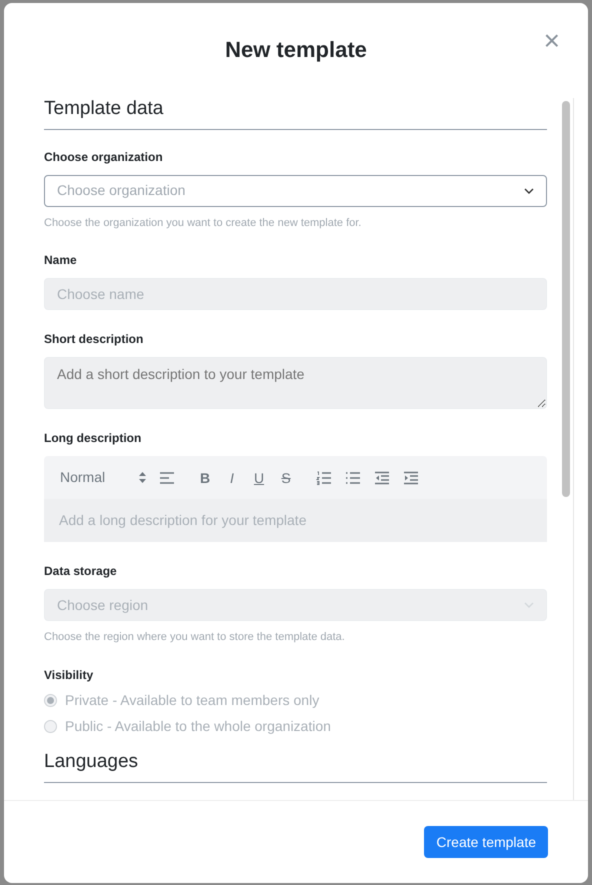  What do you see at coordinates (61, 261) in the screenshot?
I see `field-label: Name` at bounding box center [61, 261].